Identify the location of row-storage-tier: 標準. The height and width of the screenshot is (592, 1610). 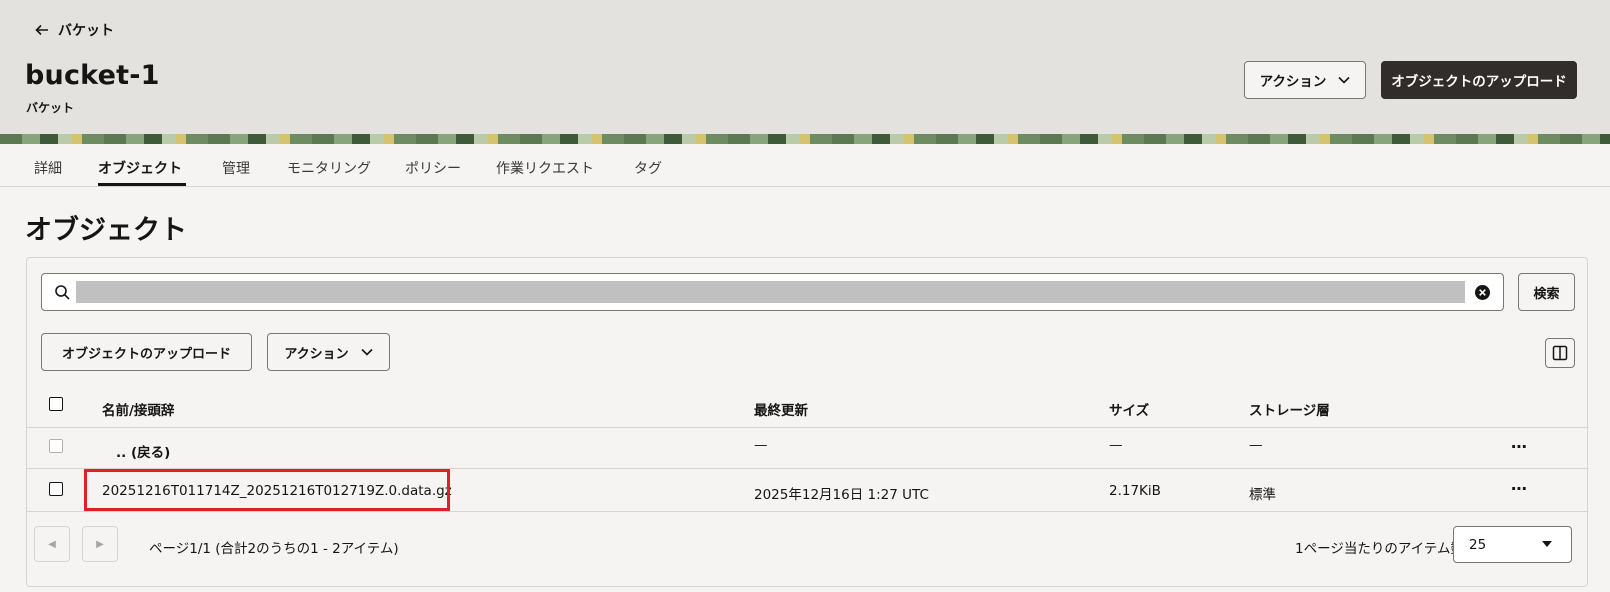
(1262, 495).